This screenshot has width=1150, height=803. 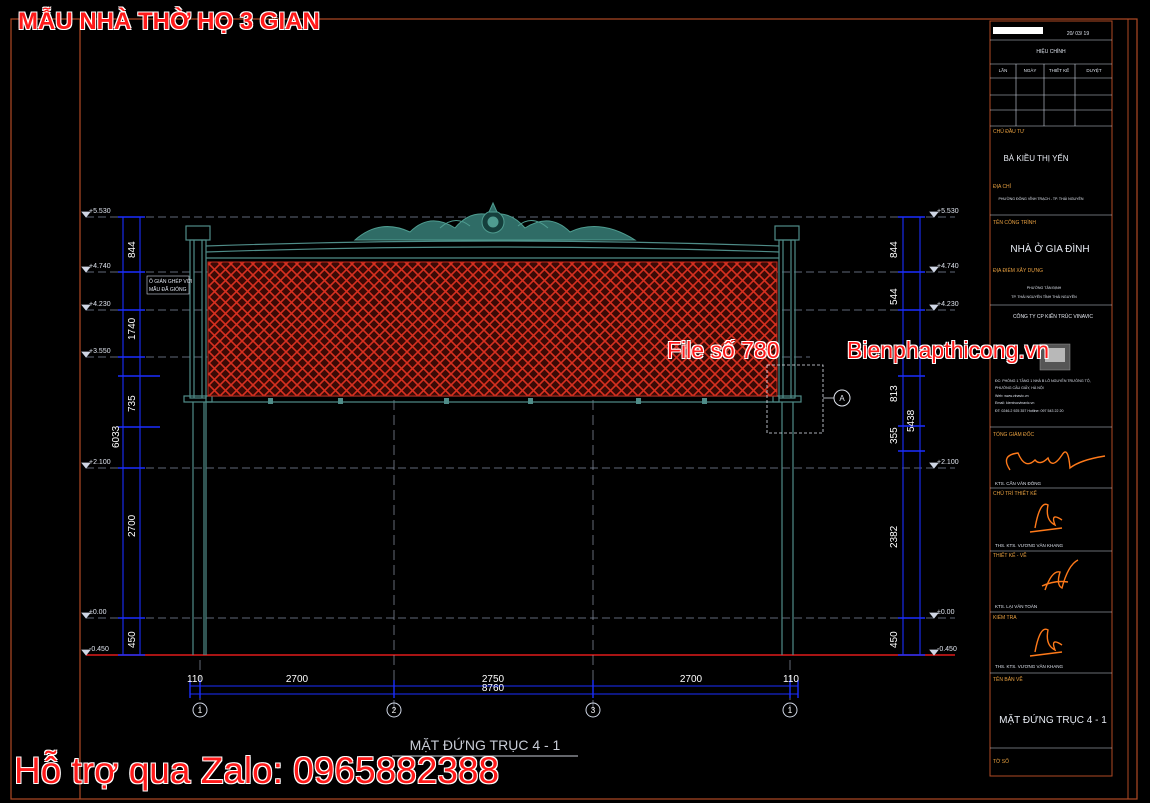 I want to click on right-dims, so click(x=911, y=436).